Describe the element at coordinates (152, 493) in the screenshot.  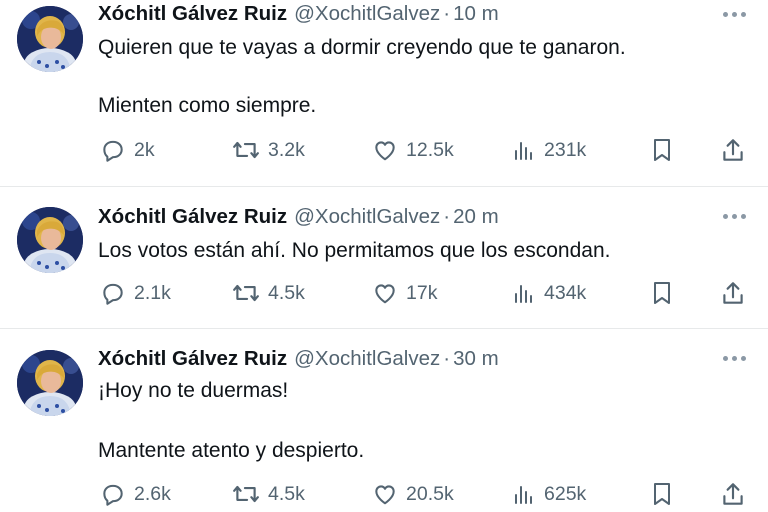
I see `reply-count: 2.6k` at that location.